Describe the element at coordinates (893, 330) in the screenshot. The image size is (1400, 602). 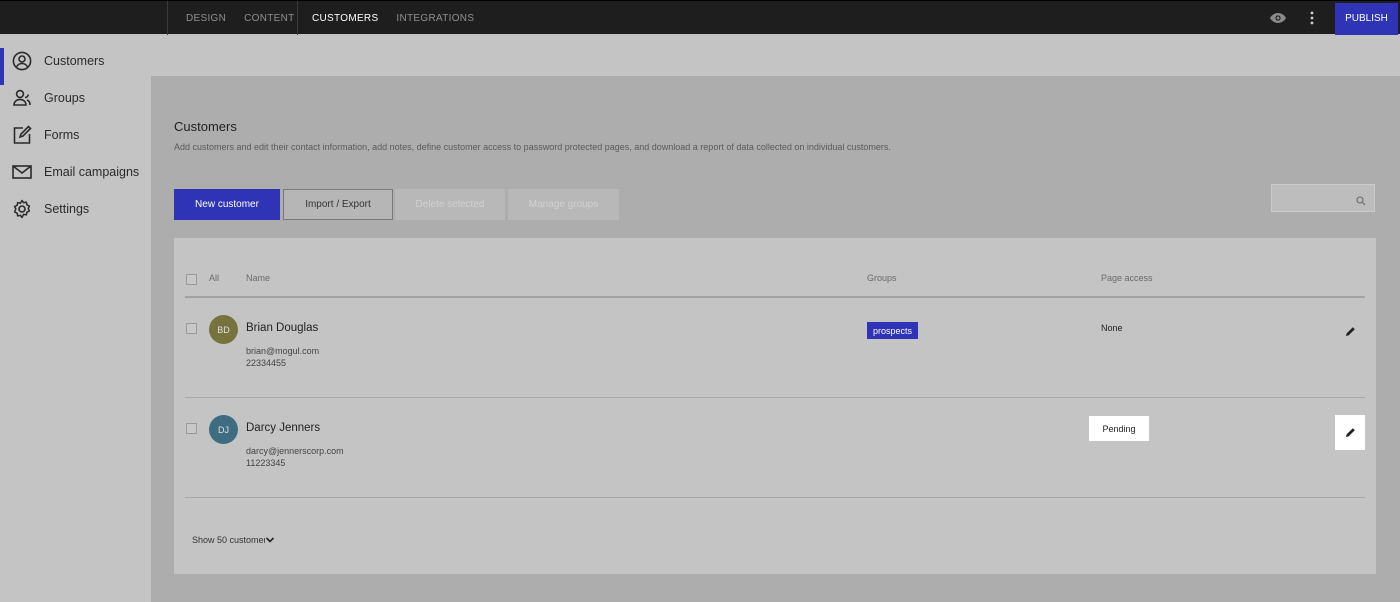
I see `group-tag: prospects` at that location.